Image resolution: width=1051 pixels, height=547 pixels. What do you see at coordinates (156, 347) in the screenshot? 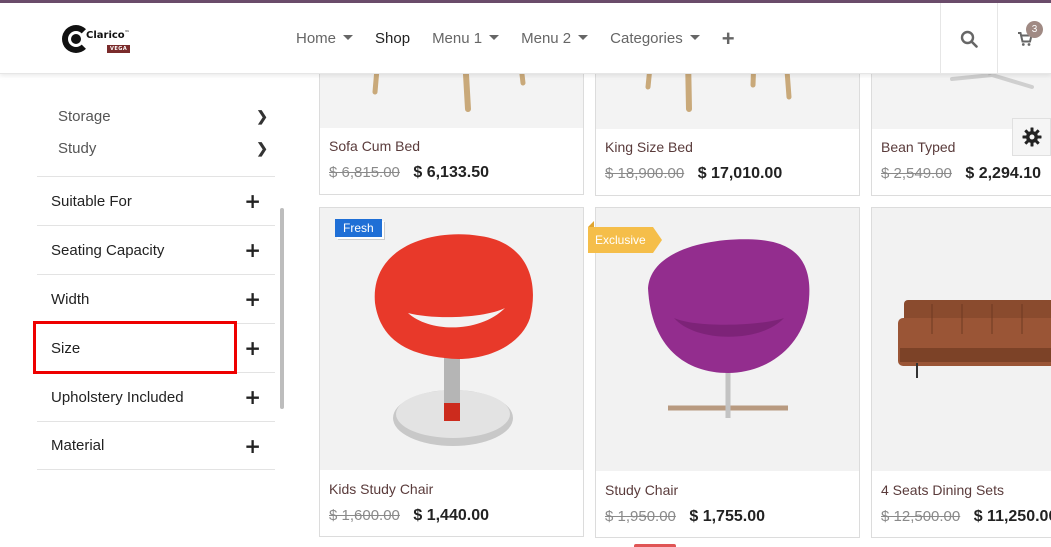
I see `filter-size: Size +` at bounding box center [156, 347].